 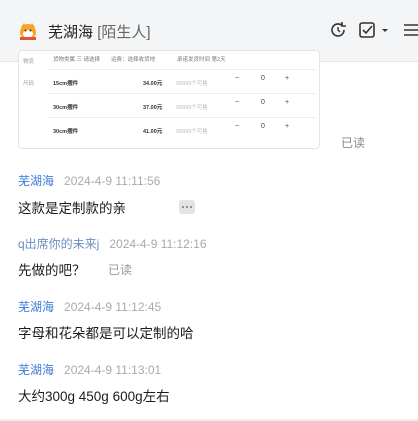 I want to click on card-side-label: 物流, so click(x=29, y=62).